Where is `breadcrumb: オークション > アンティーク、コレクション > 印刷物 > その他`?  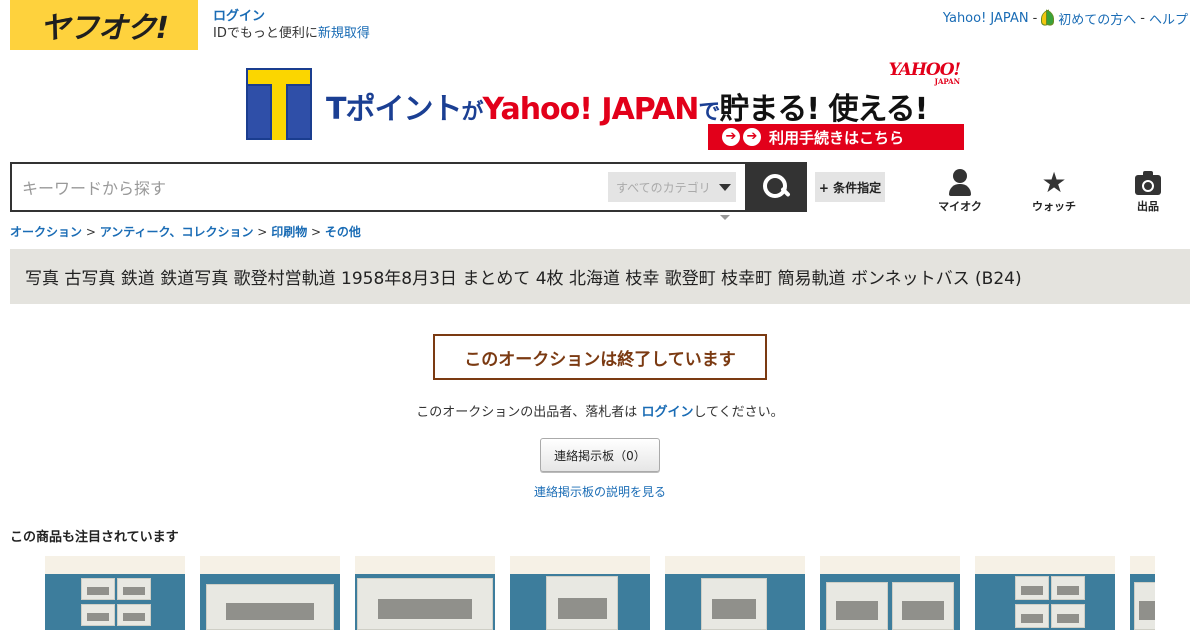 breadcrumb: オークション > アンティーク、コレクション > 印刷物 > その他 is located at coordinates (185, 231).